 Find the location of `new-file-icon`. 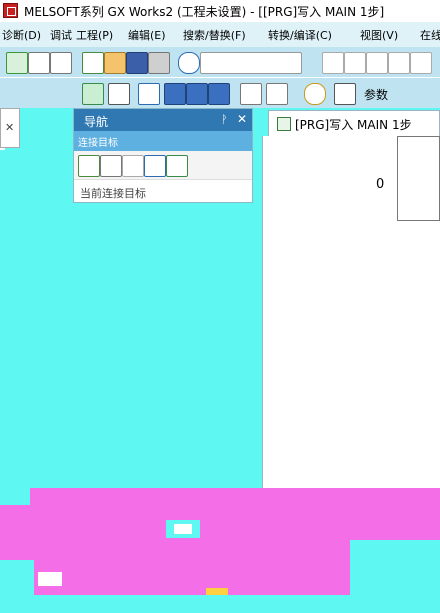

new-file-icon is located at coordinates (93, 63).